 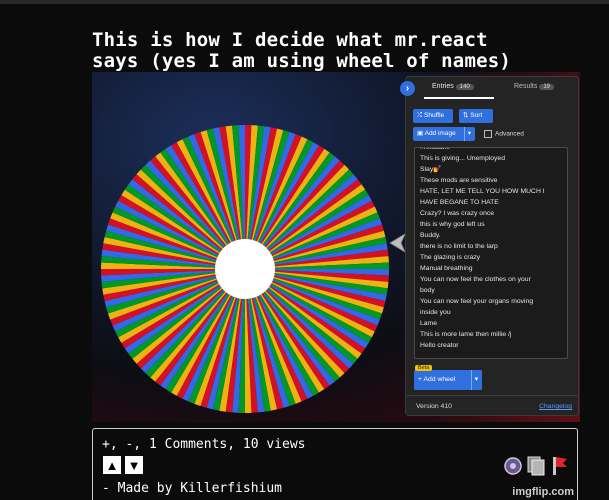 I want to click on arrow-up-icon: ▲, so click(x=112, y=465).